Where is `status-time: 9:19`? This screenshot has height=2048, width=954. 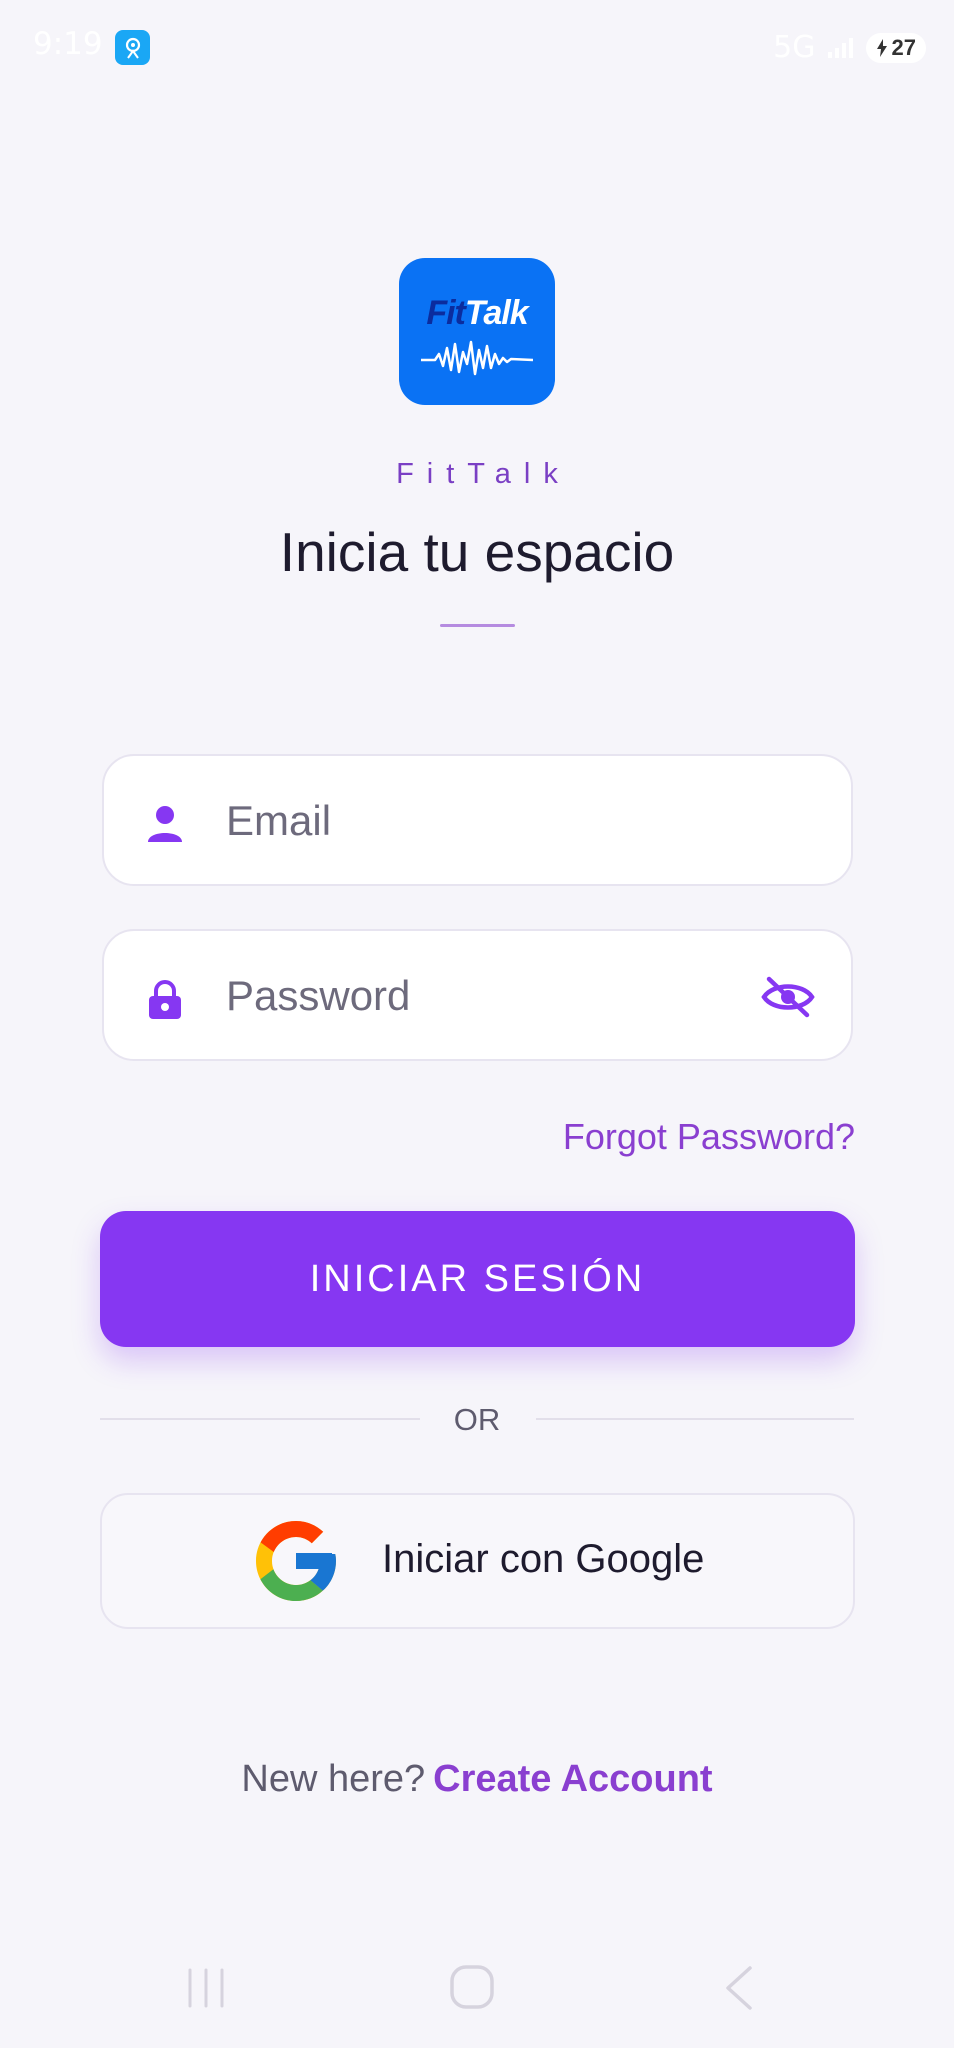 status-time: 9:19 is located at coordinates (68, 44).